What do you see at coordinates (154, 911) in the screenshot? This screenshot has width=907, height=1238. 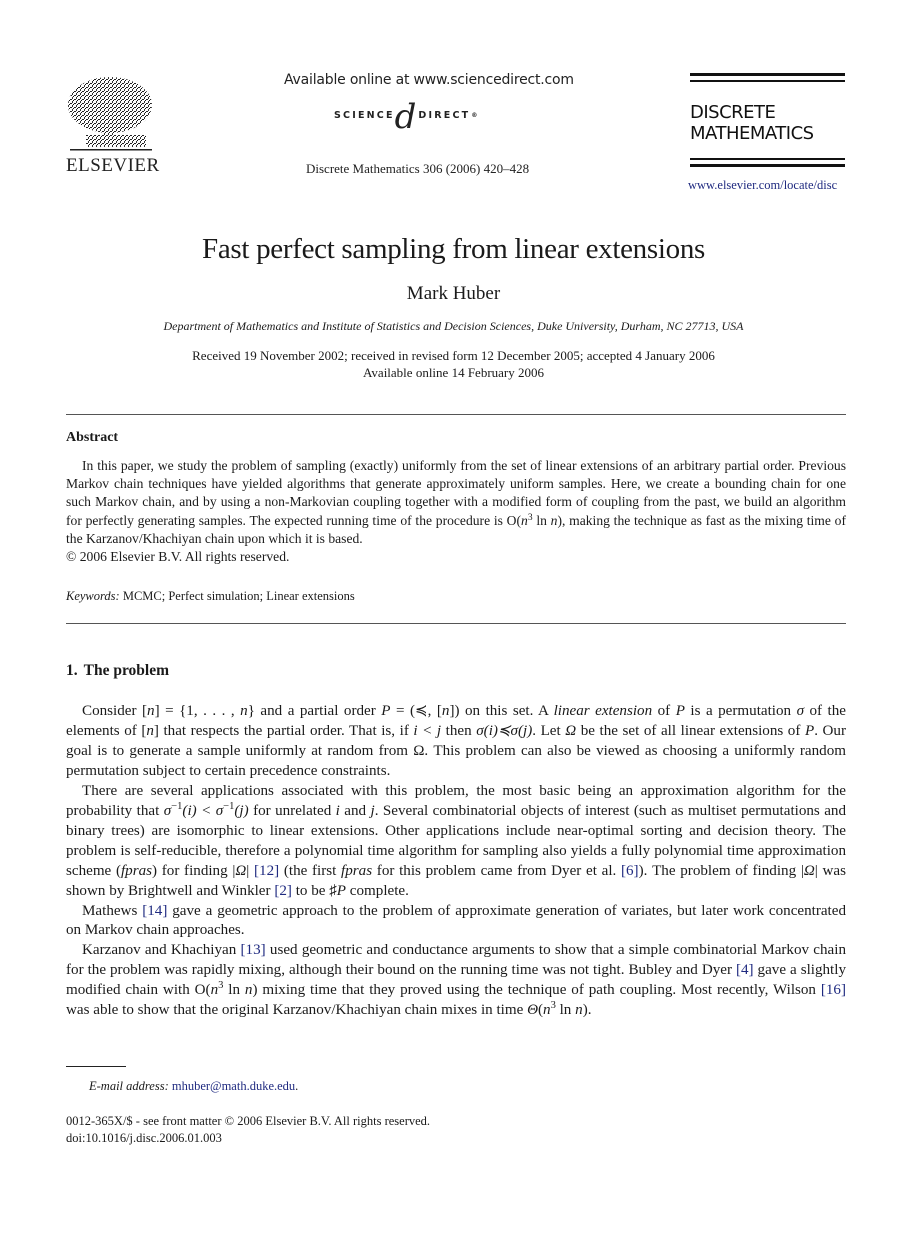 I see `citation-link: [14]` at bounding box center [154, 911].